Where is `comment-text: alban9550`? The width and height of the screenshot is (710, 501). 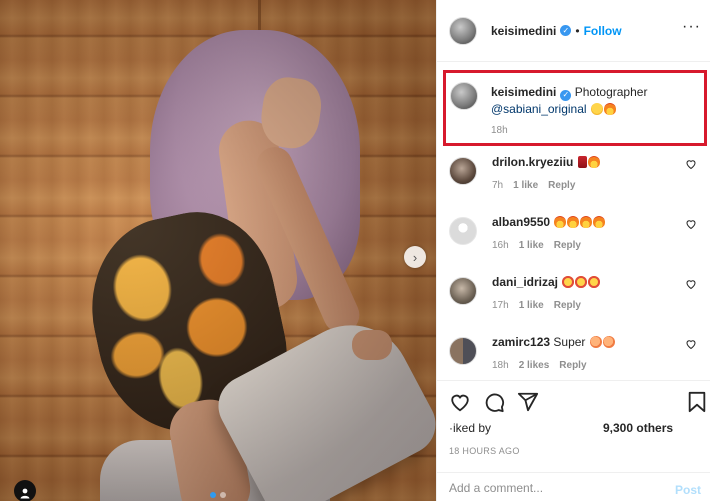
comment-text: alban9550 is located at coordinates (582, 222).